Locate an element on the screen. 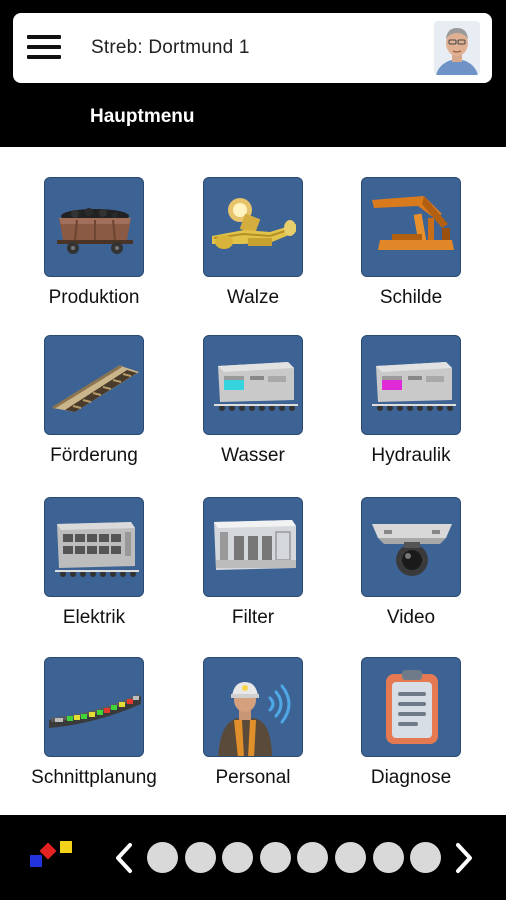 Image resolution: width=506 pixels, height=900 pixels. menu-item-filter: Filter is located at coordinates (253, 547).